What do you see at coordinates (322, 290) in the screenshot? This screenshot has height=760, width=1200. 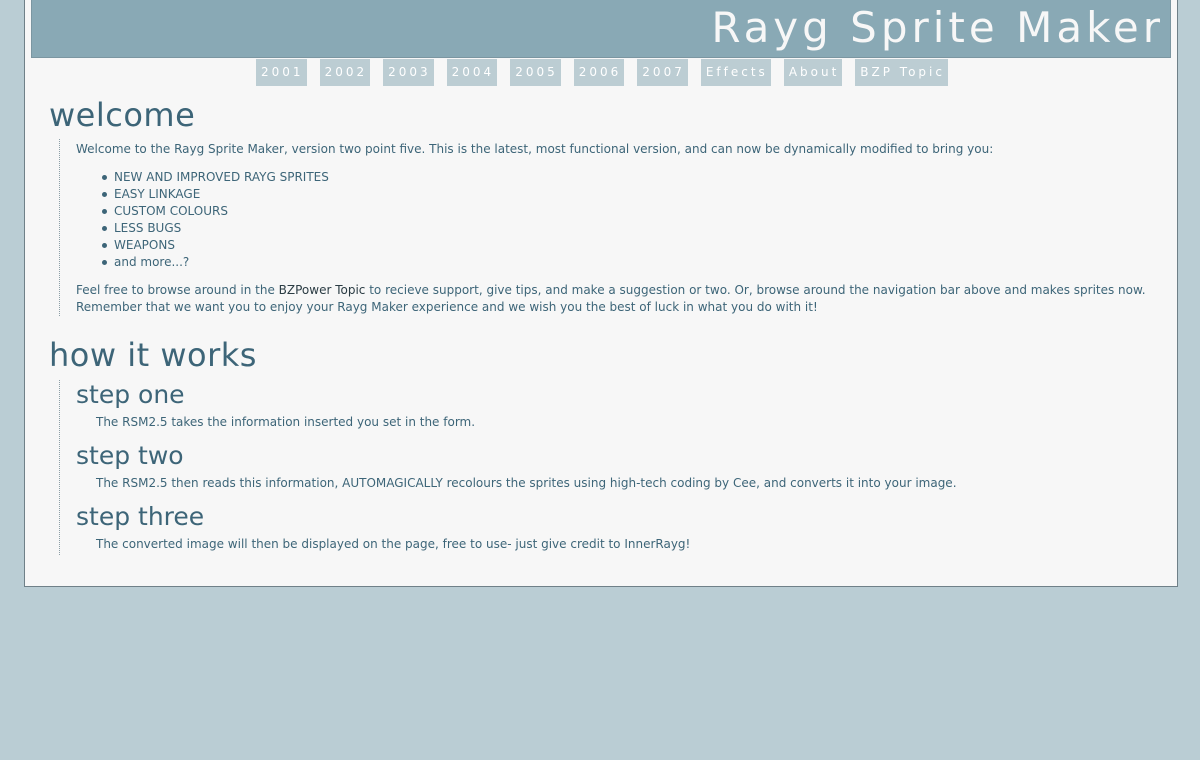 I see `bzpower-topic-link: BZPower Topic` at bounding box center [322, 290].